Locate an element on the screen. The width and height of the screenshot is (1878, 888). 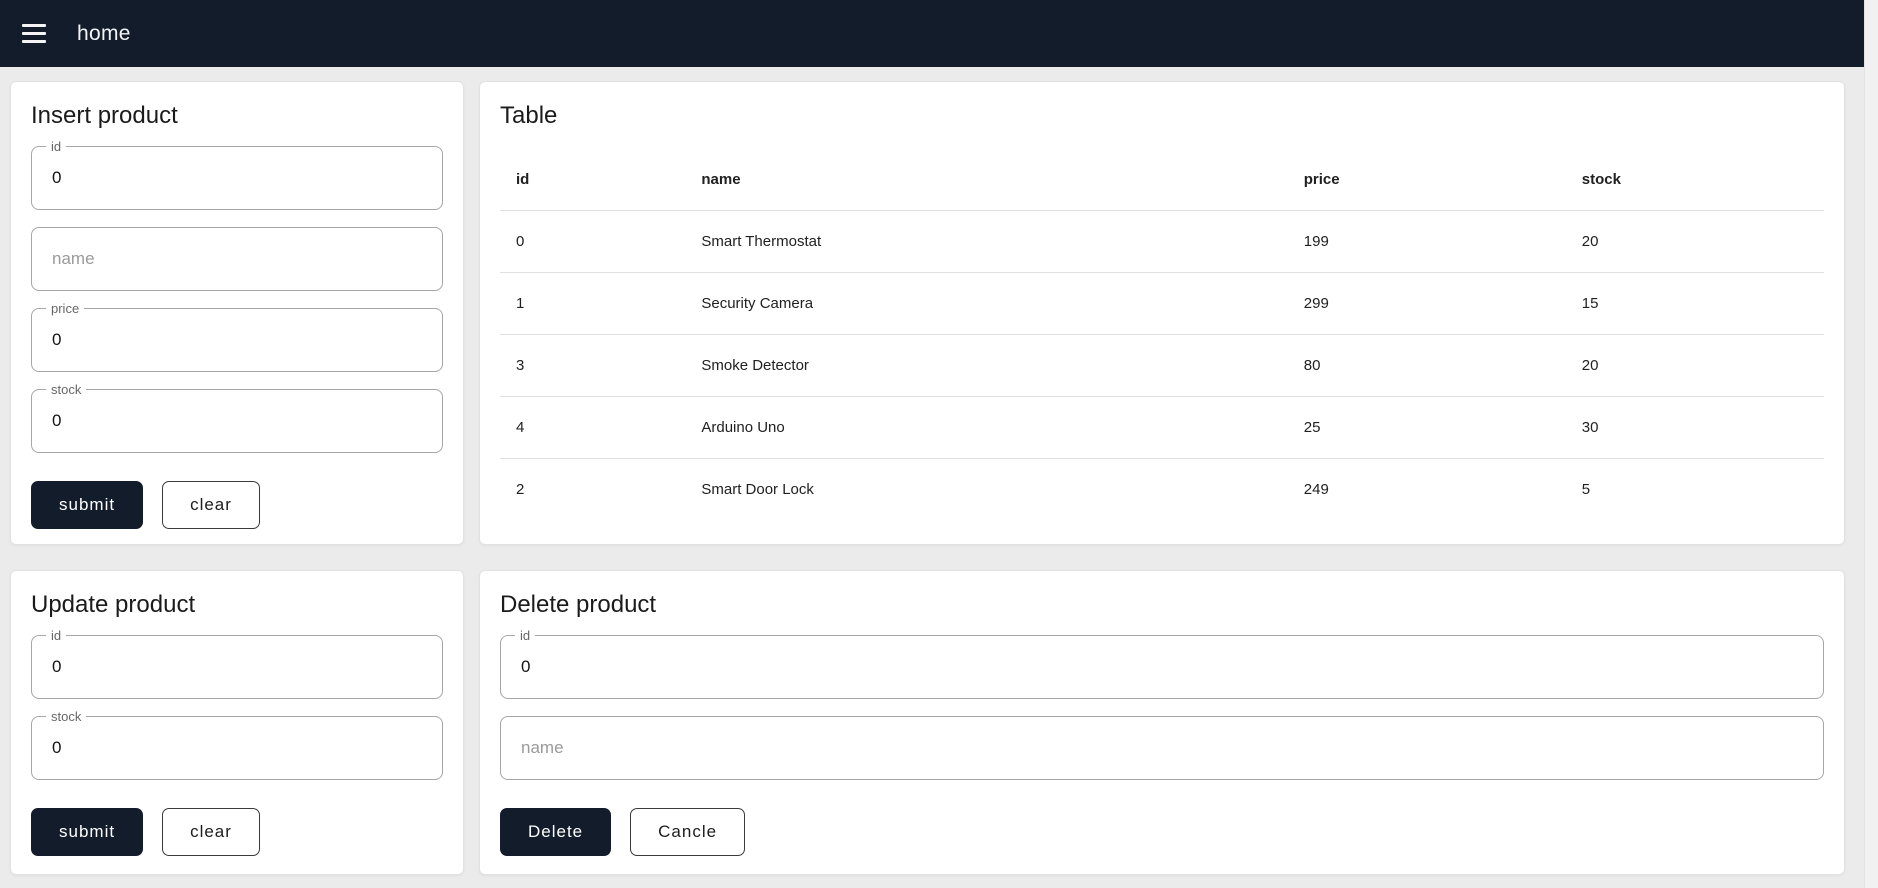
insert-price-field: price is located at coordinates (237, 336).